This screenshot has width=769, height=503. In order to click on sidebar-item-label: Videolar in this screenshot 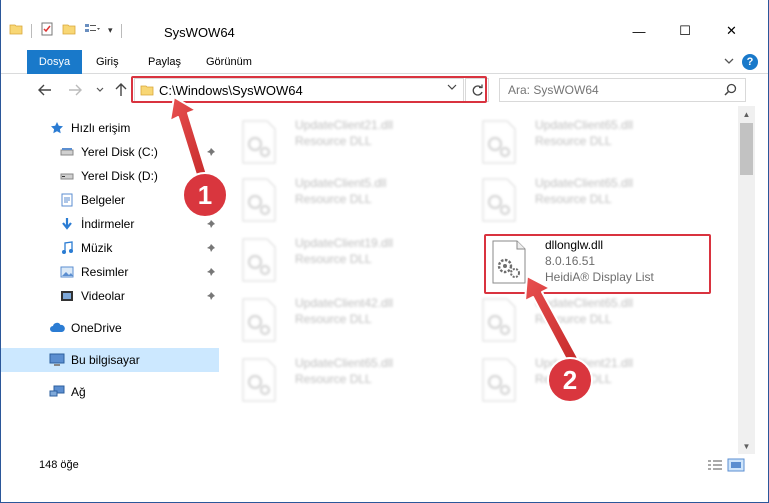, I will do `click(103, 296)`.